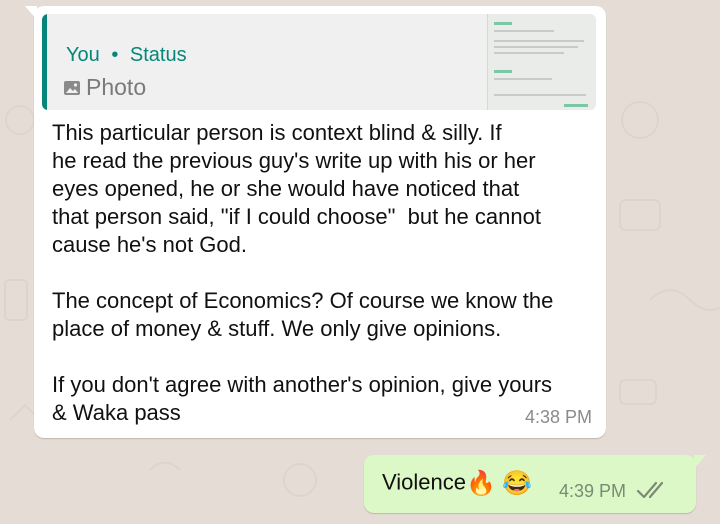 Image resolution: width=720 pixels, height=524 pixels. I want to click on laughing-emoji-icon: 😂, so click(517, 483).